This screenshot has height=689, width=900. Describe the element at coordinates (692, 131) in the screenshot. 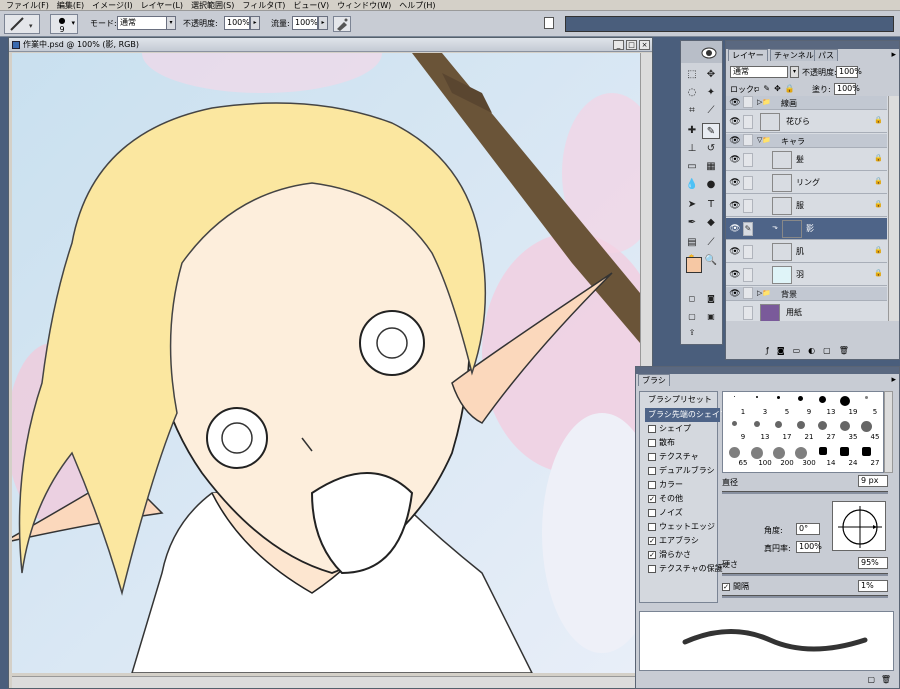

I see `healing-tool-icon: ✚` at that location.